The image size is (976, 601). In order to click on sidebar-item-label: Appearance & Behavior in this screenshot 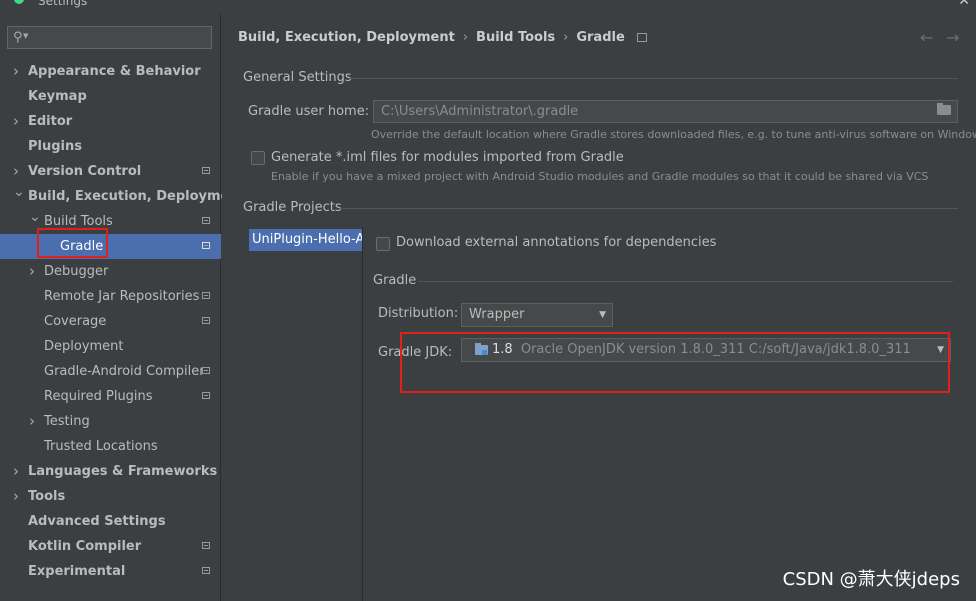, I will do `click(114, 71)`.